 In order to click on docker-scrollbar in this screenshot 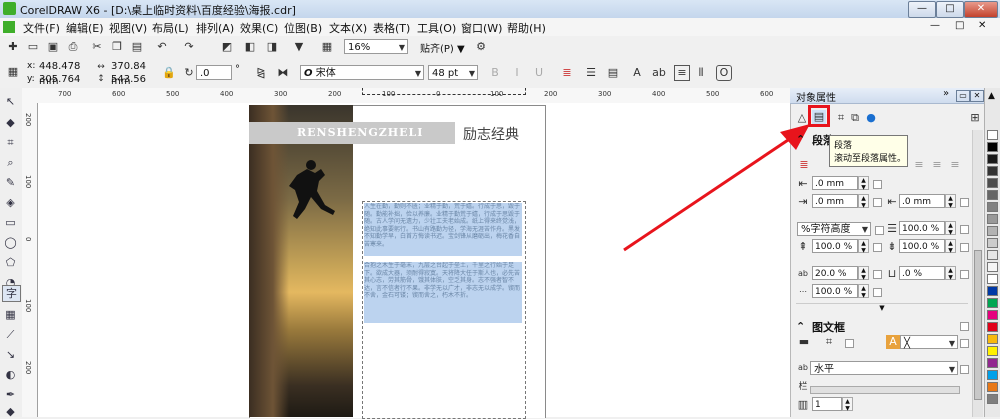, I will do `click(977, 273)`.